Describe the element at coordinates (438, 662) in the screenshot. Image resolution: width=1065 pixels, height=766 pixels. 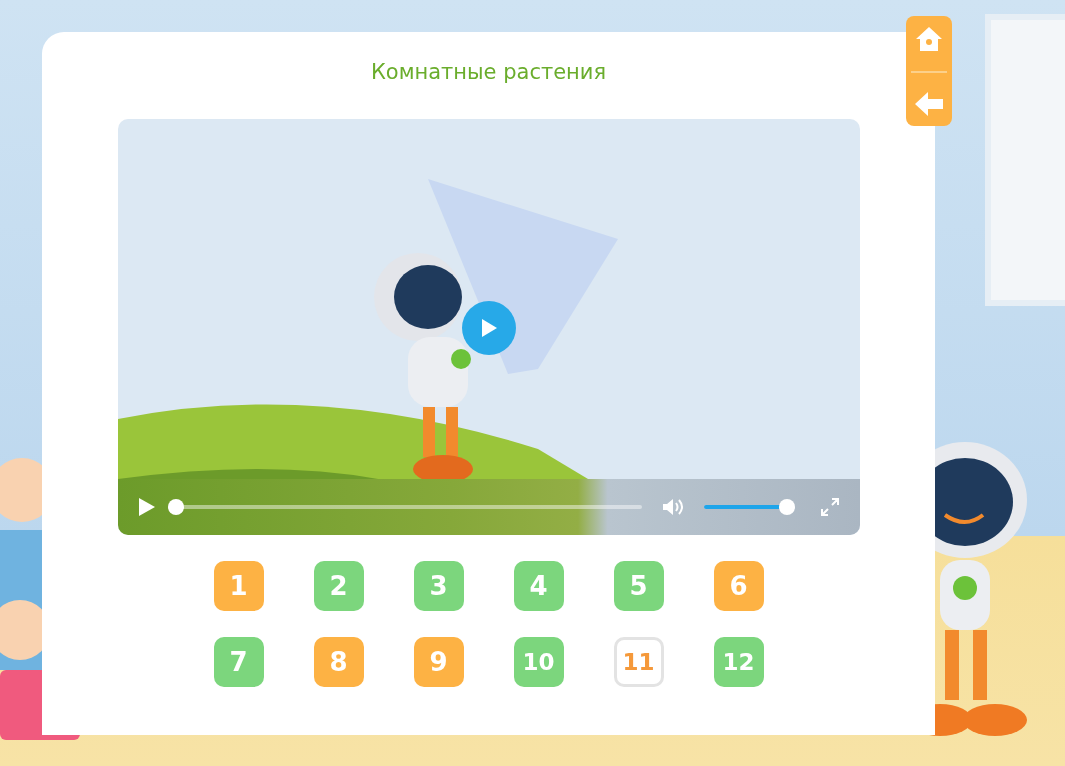
I see `lesson-button: 9` at that location.